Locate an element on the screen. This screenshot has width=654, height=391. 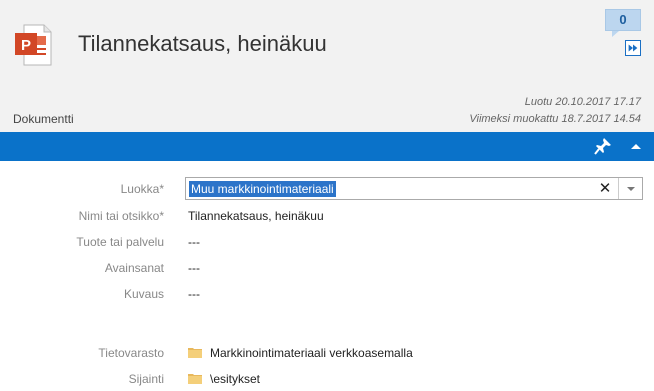
chevron-down-icon is located at coordinates (630, 188).